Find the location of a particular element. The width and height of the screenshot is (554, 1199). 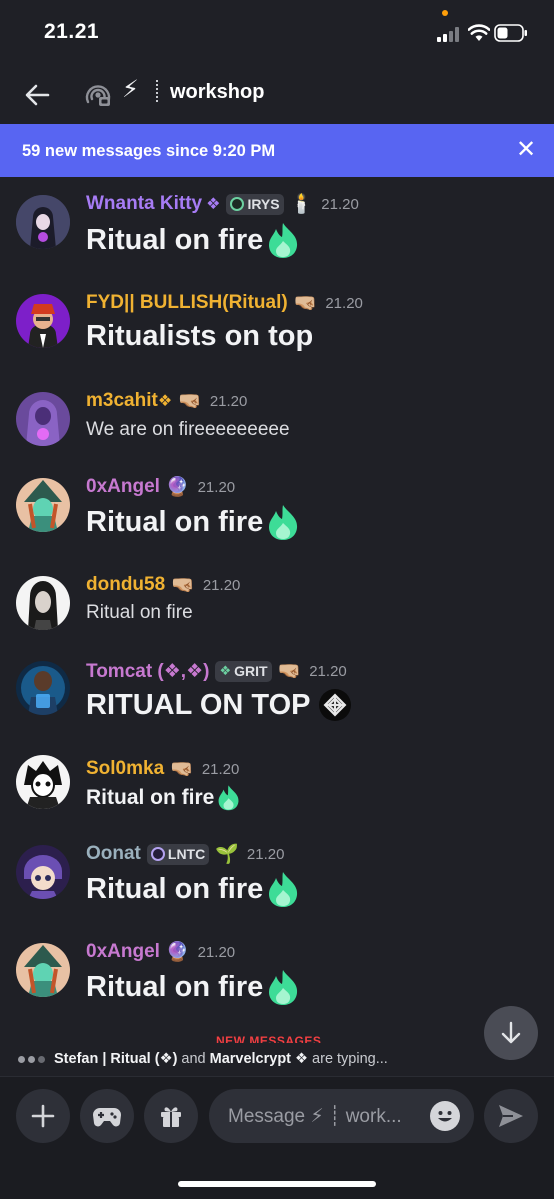

plus-icon is located at coordinates (43, 1116).